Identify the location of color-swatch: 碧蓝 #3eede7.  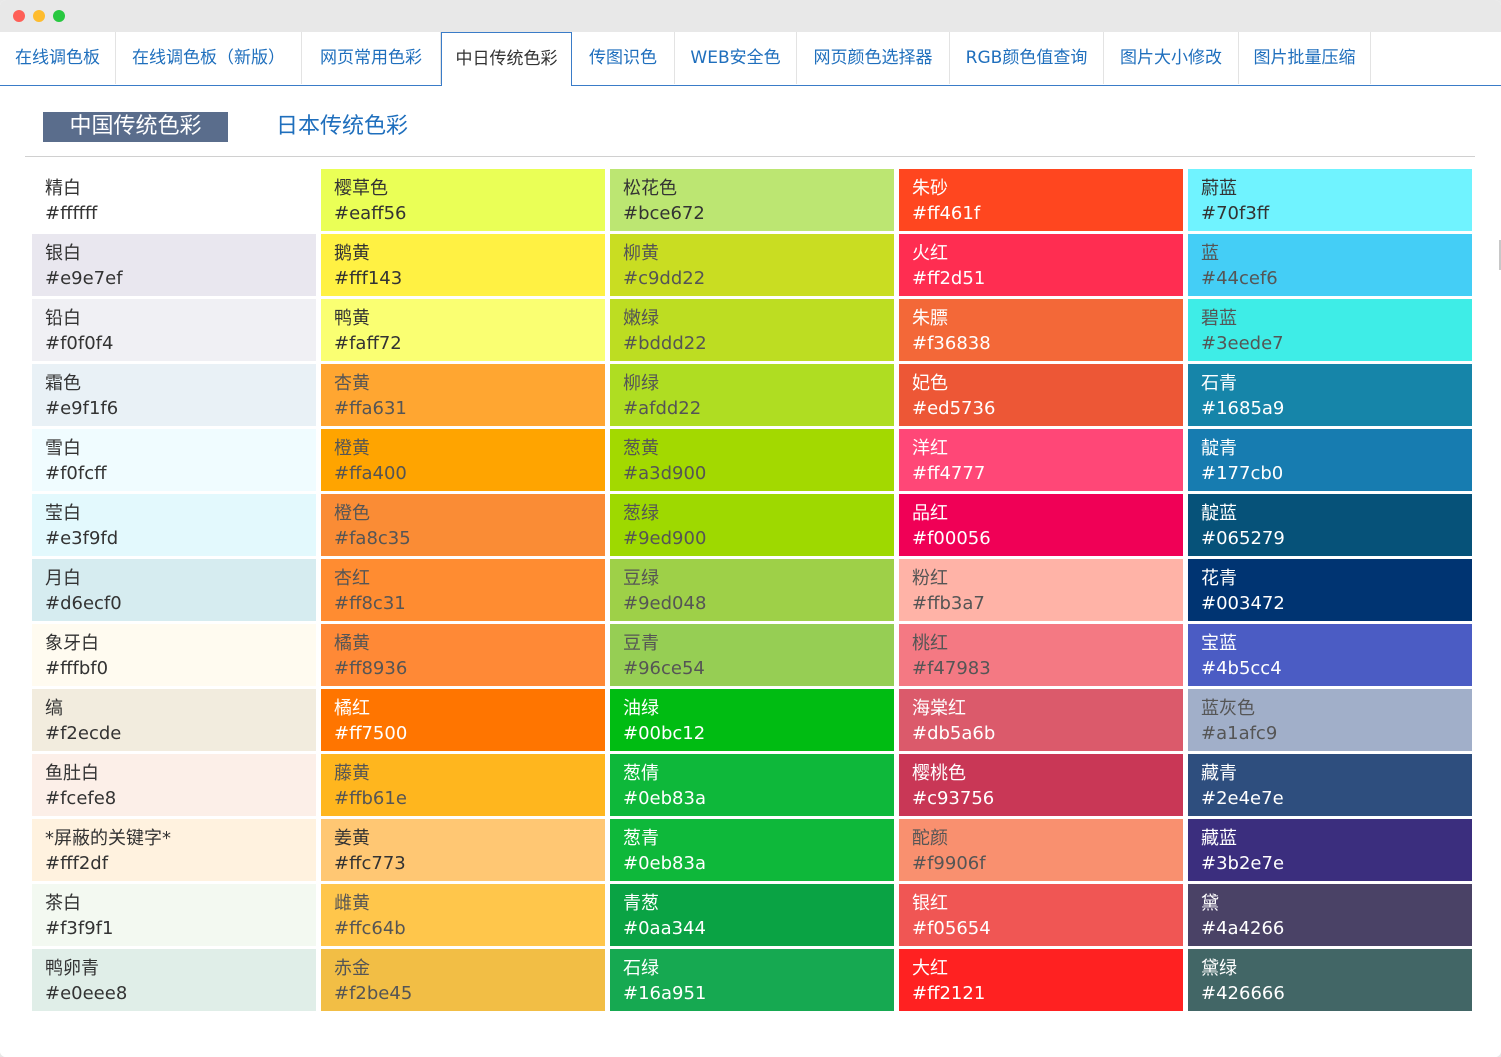
(1330, 330).